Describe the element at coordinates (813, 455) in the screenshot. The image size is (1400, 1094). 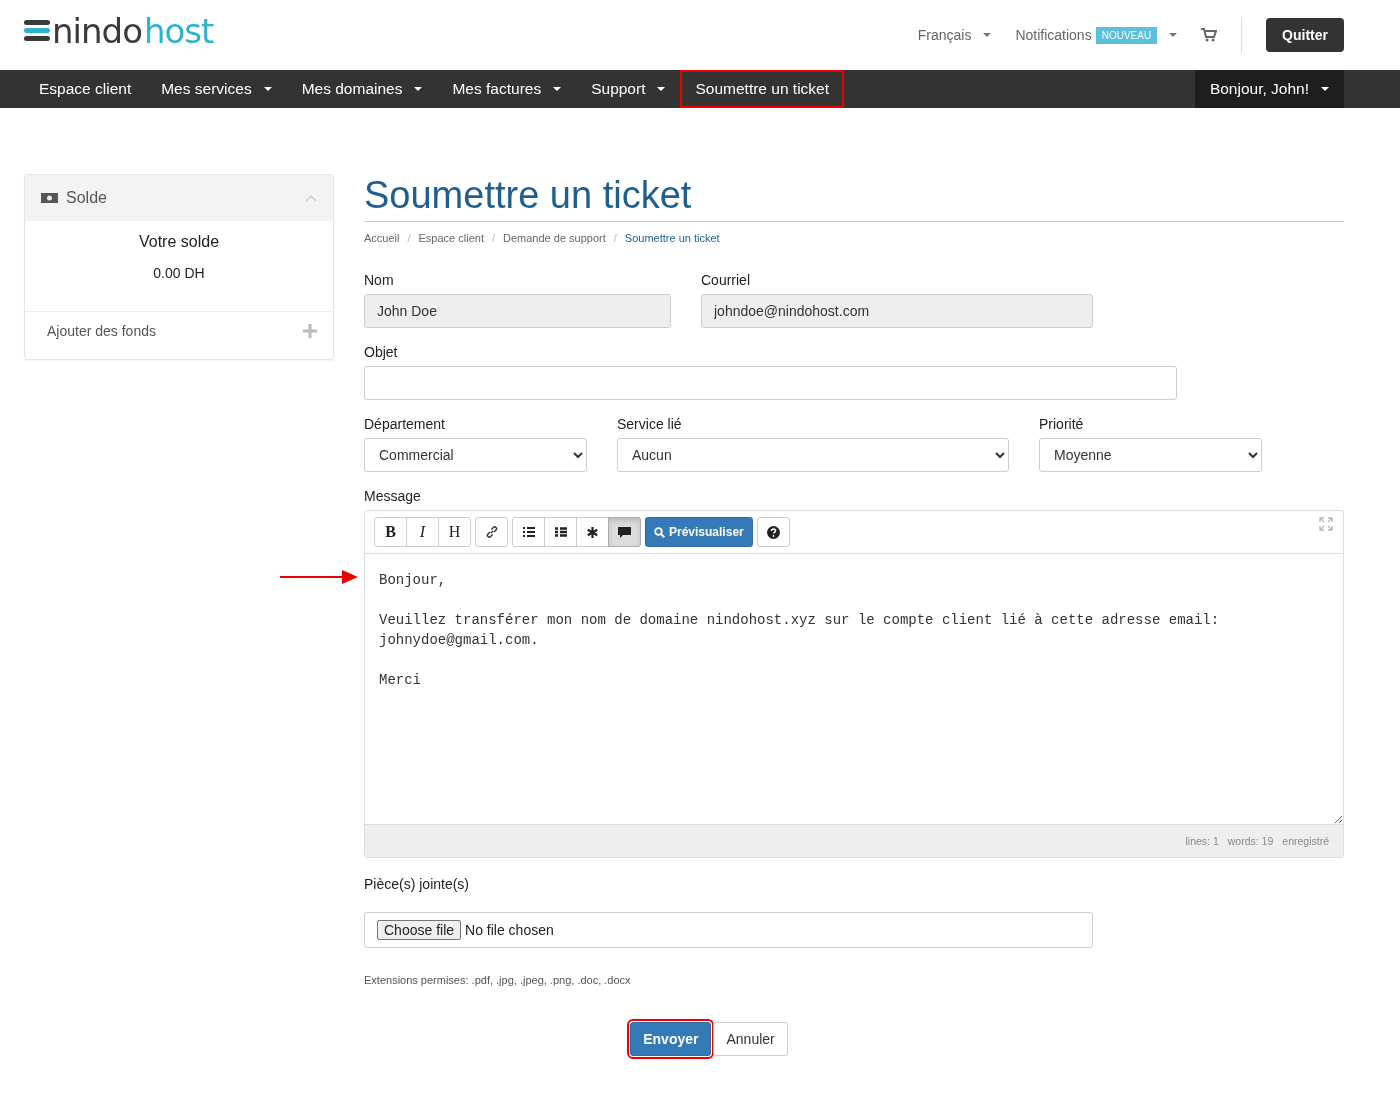
I see `service-select: Aucun` at that location.